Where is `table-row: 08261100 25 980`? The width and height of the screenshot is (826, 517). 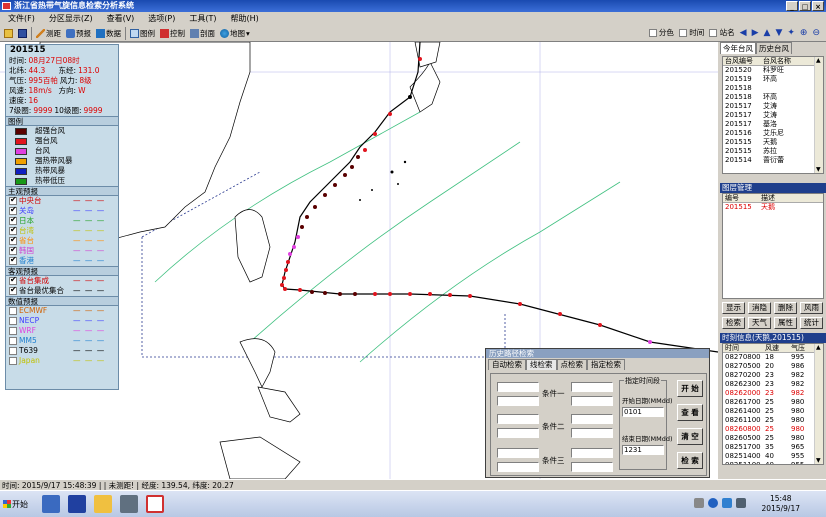 table-row: 08261100 25 980 is located at coordinates (773, 420).